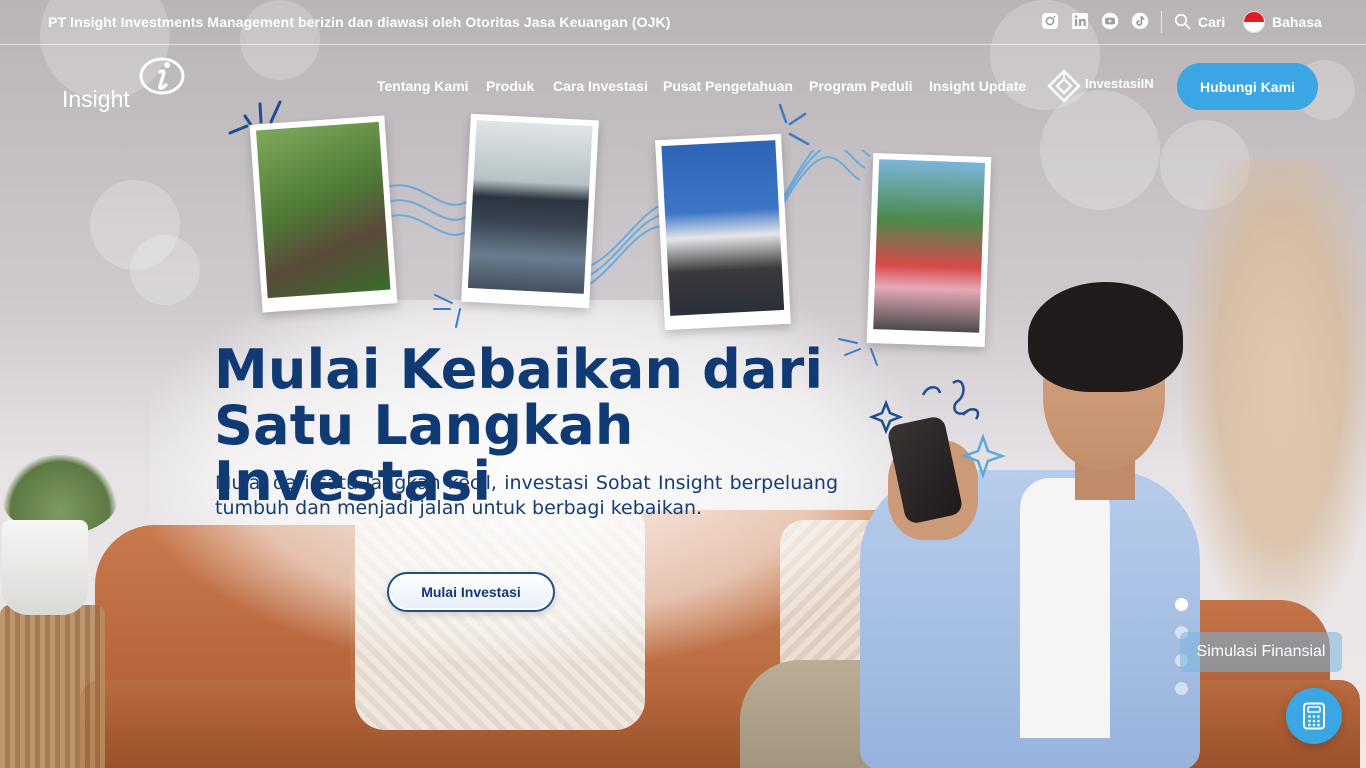 The image size is (1366, 768). I want to click on nav-cara-investasi: Cara Investasi, so click(600, 86).